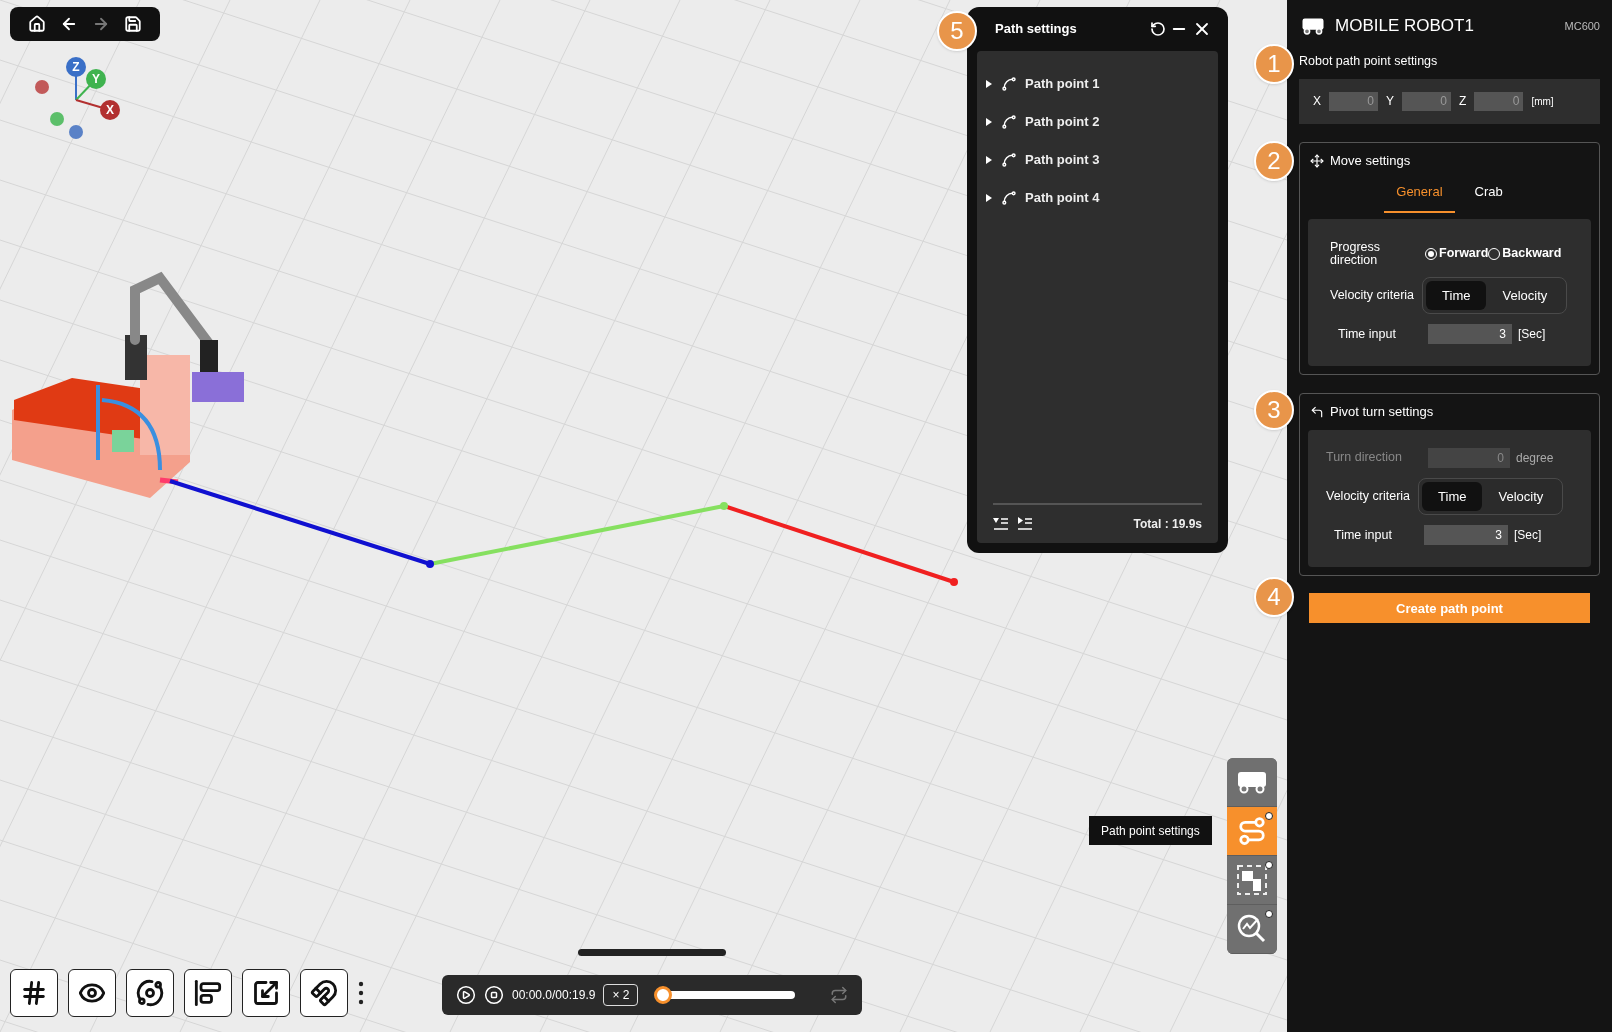 This screenshot has width=1612, height=1032. Describe the element at coordinates (101, 24) in the screenshot. I see `forward-arrow-icon` at that location.